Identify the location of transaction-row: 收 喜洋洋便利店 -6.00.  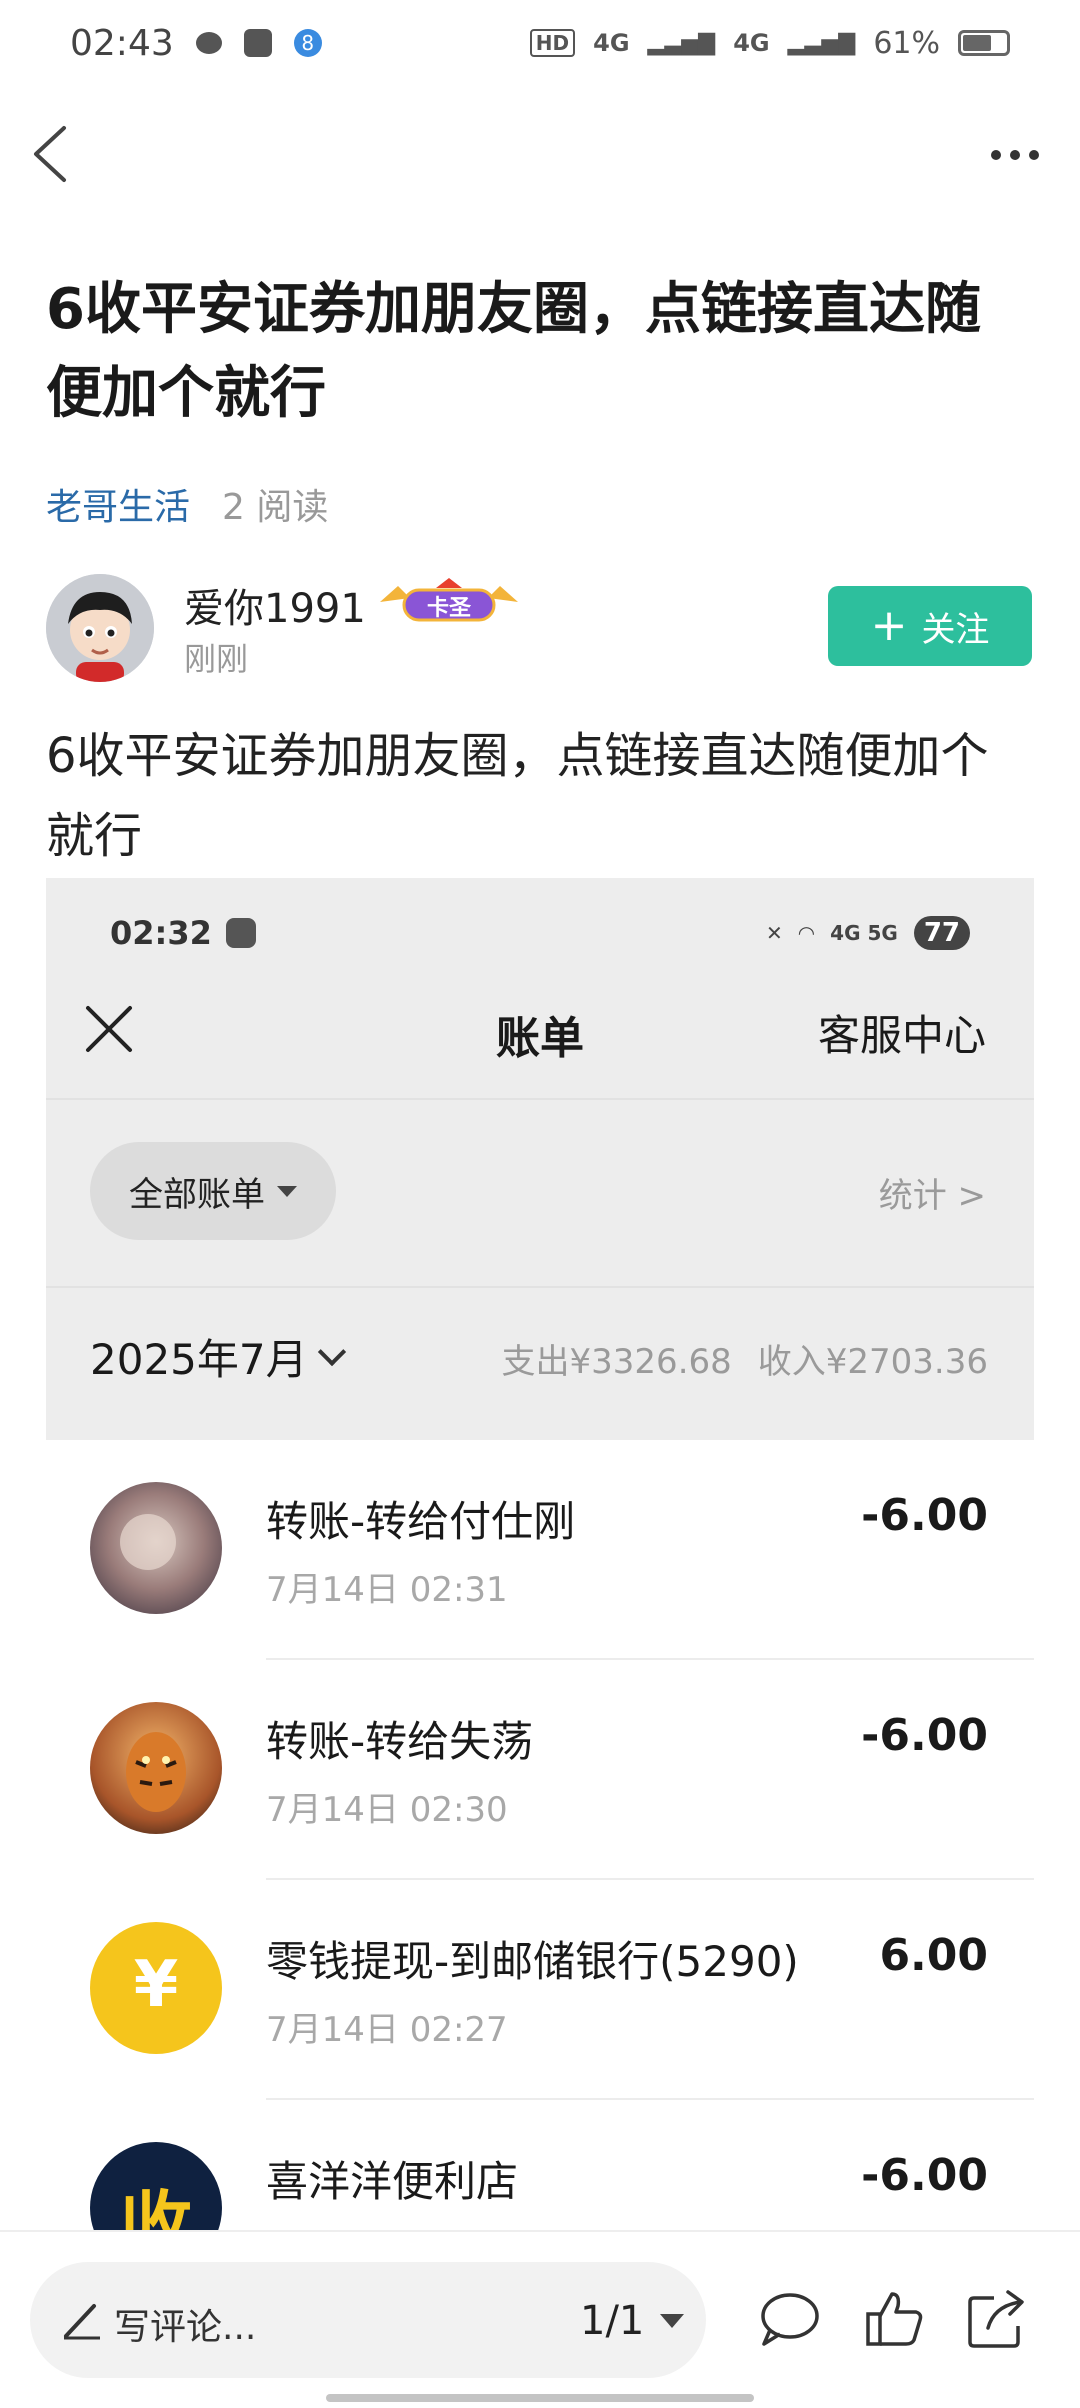
(540, 2165).